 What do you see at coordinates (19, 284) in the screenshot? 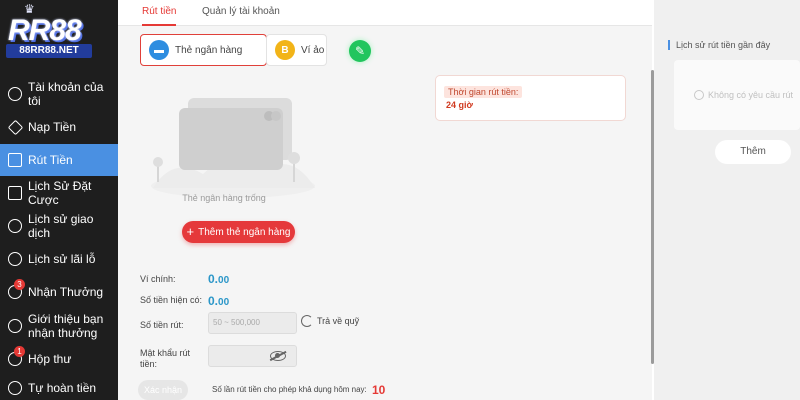
I see `notification-badge: 3` at bounding box center [19, 284].